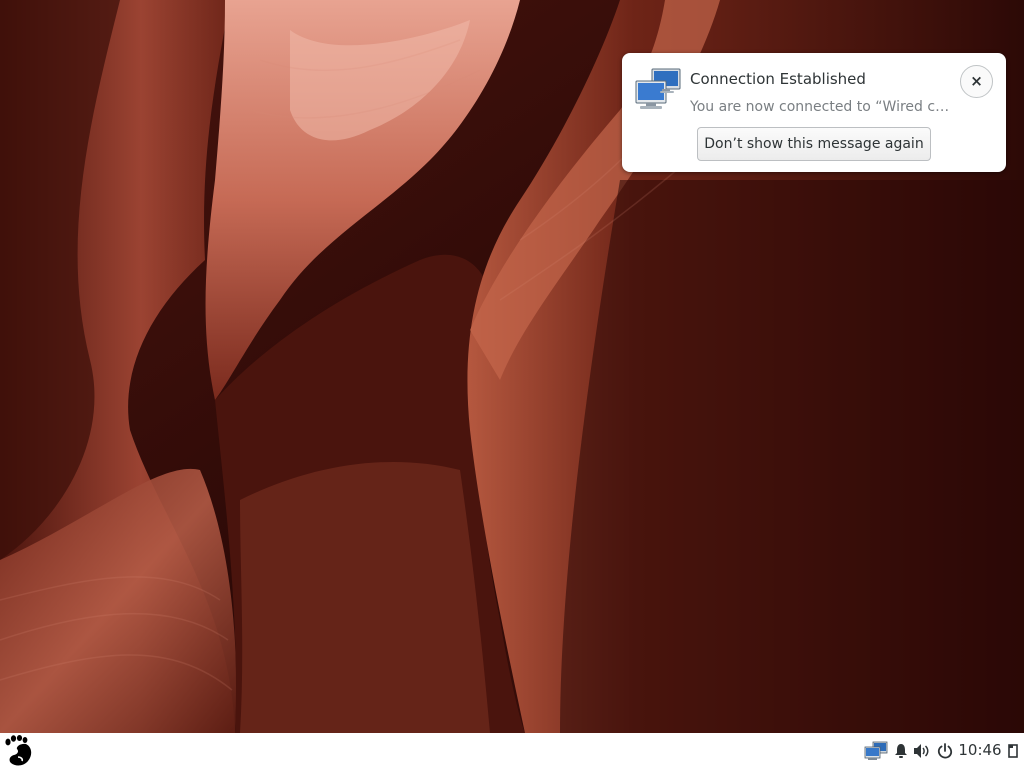 This screenshot has height=768, width=1024. I want to click on network-icon, so click(876, 750).